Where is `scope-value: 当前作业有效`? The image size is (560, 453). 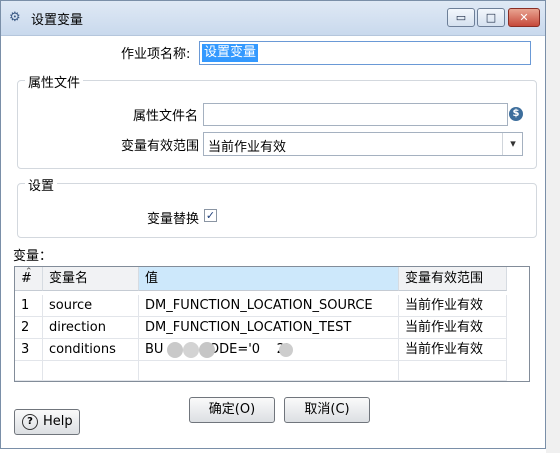 scope-value: 当前作业有效 is located at coordinates (247, 147).